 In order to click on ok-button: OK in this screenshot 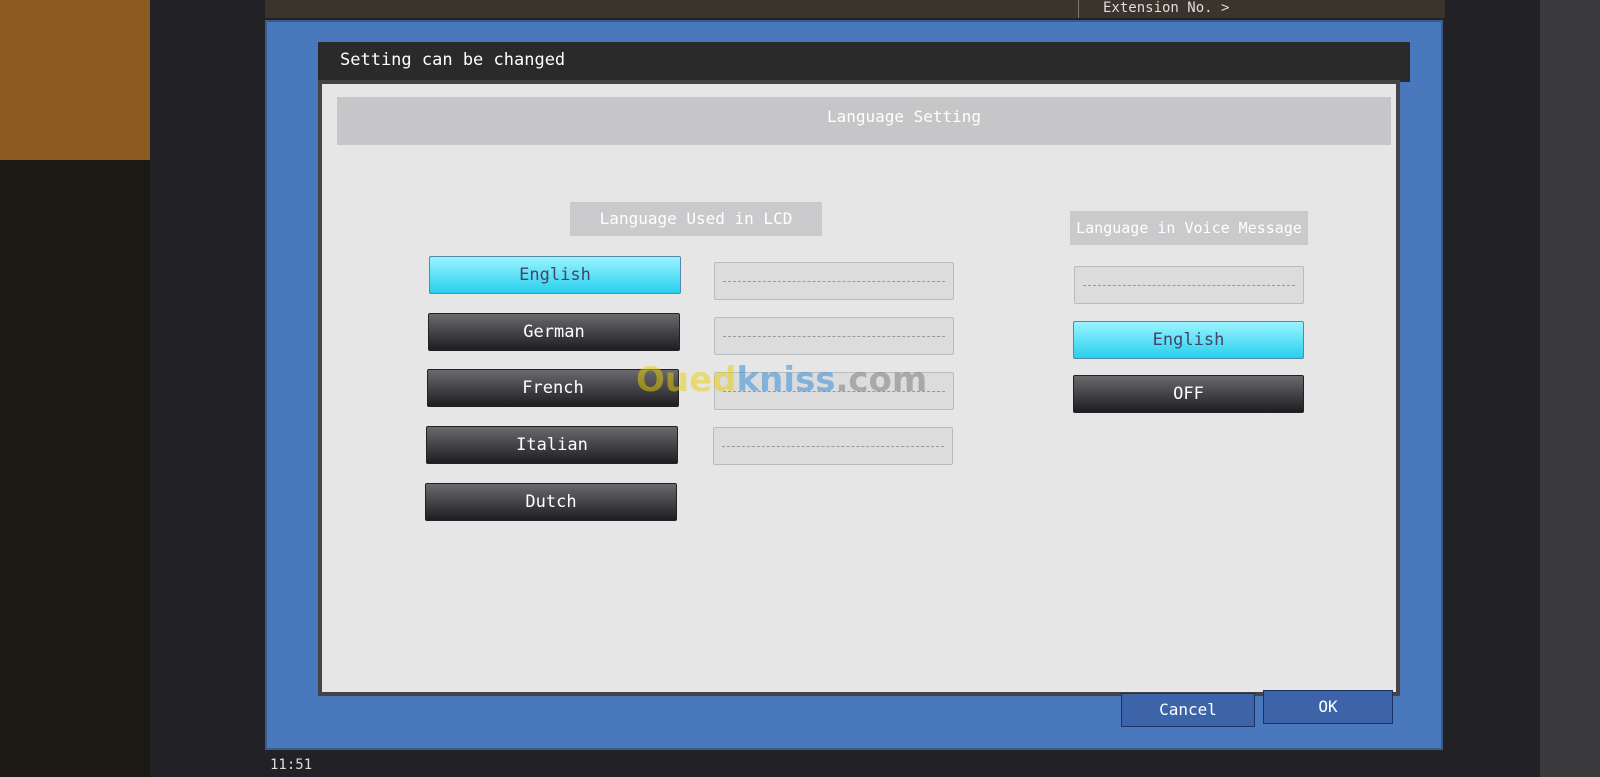, I will do `click(1328, 707)`.